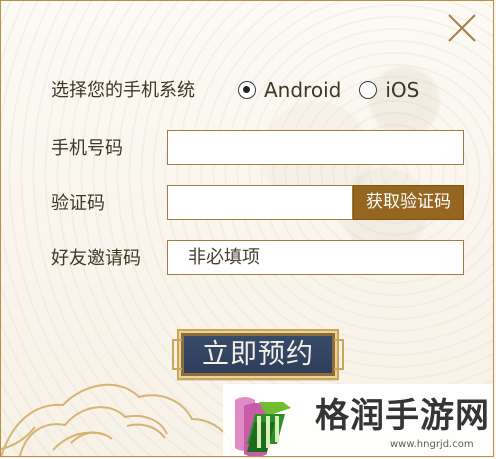 The width and height of the screenshot is (496, 459). What do you see at coordinates (315, 257) in the screenshot?
I see `invite-code-input: 非必填项` at bounding box center [315, 257].